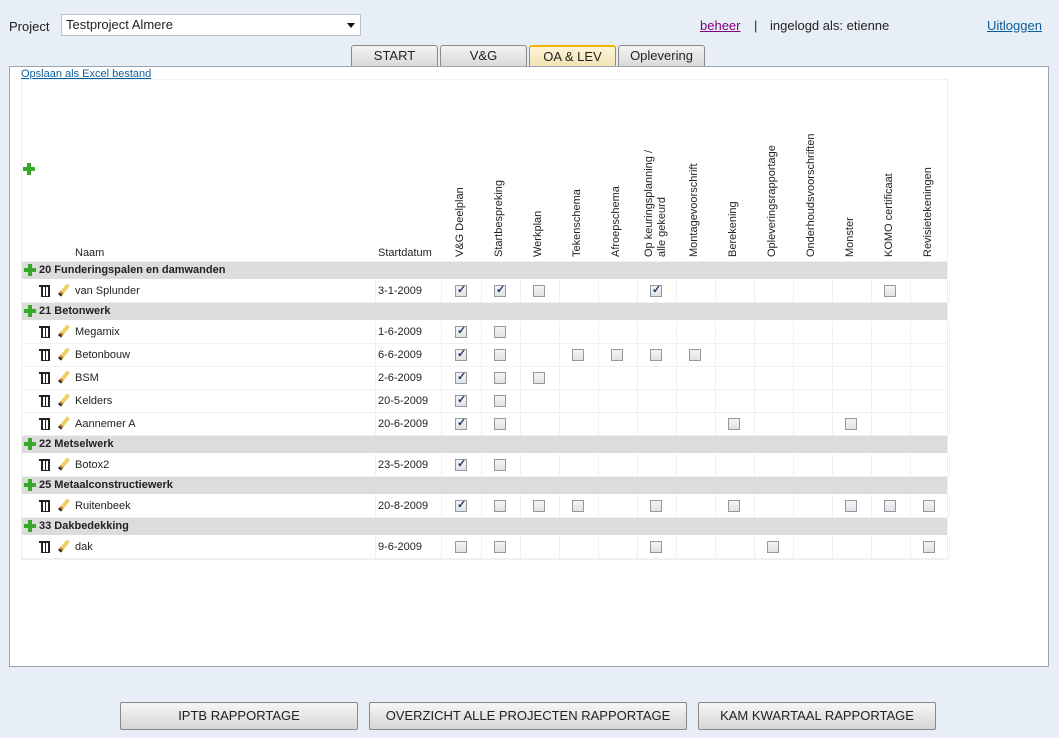 Image resolution: width=1059 pixels, height=738 pixels. What do you see at coordinates (460, 222) in the screenshot?
I see `column-header-label: V&G Deelplan` at bounding box center [460, 222].